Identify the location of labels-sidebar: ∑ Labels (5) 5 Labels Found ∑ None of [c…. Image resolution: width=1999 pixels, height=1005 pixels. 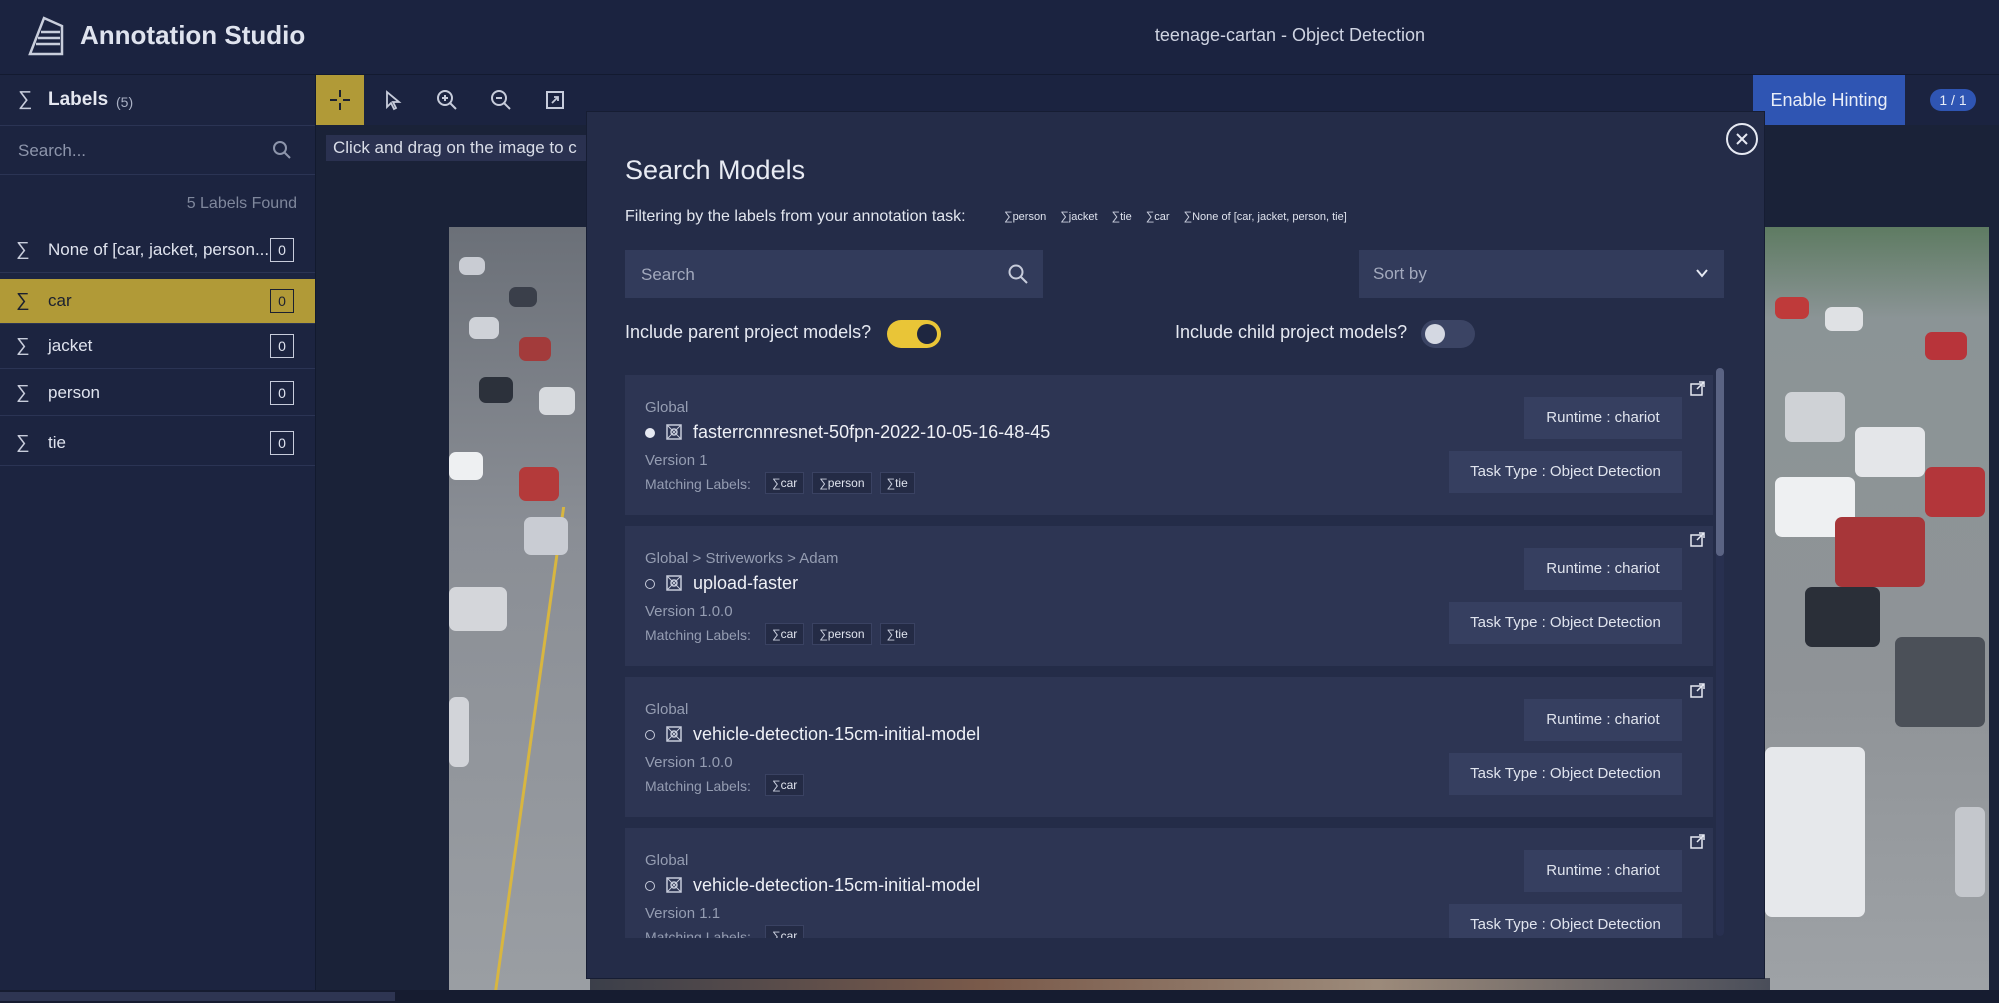
(158, 532).